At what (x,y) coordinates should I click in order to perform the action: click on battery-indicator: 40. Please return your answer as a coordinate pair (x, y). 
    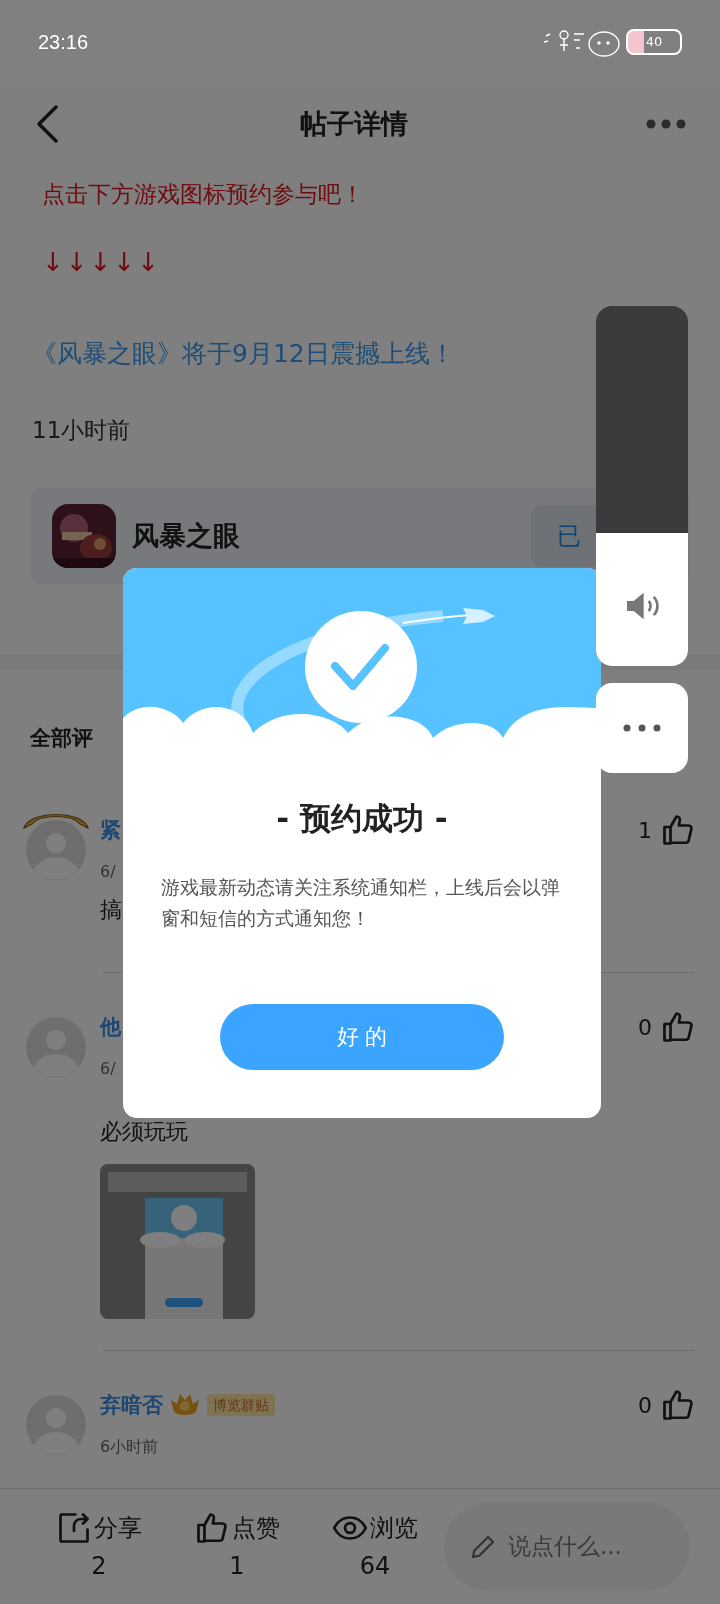
    Looking at the image, I should click on (654, 42).